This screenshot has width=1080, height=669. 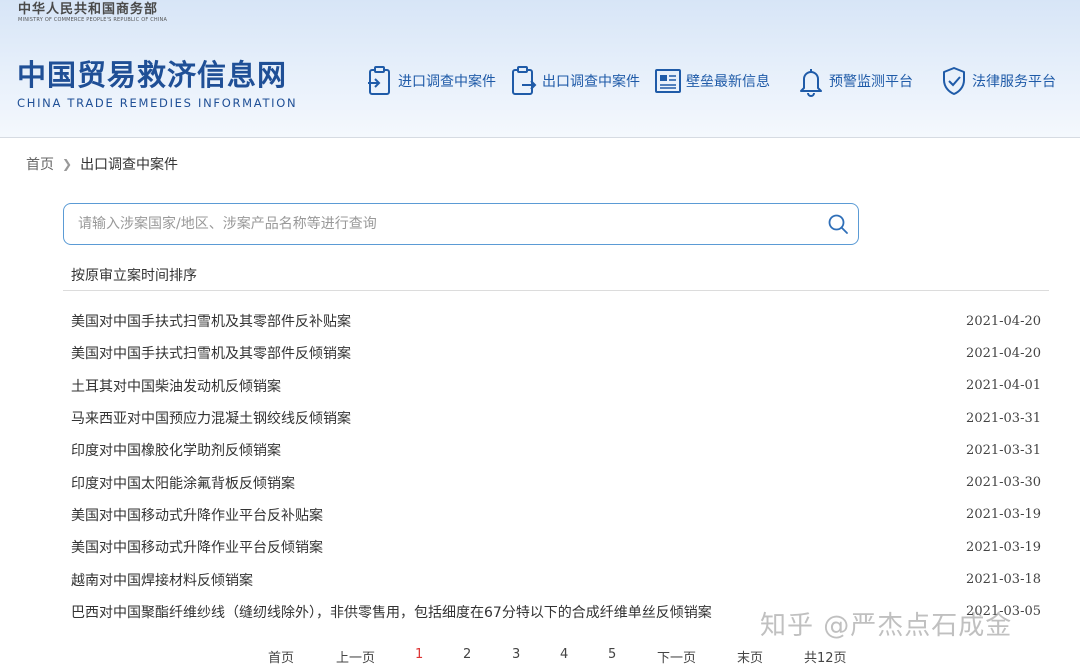 I want to click on list-item: 越南对中国焊接材料反倾销案 2021-03-18, so click(x=556, y=579).